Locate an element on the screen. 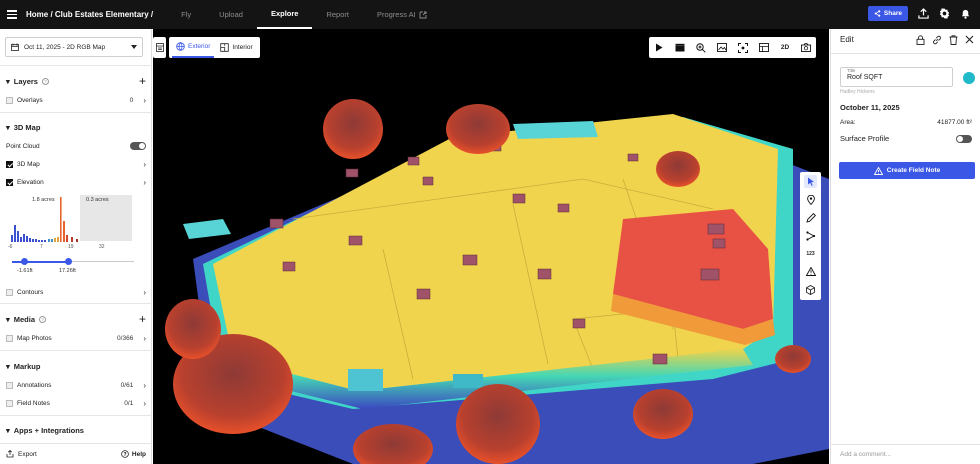 The image size is (980, 464). elevation-row: Elevation › is located at coordinates (76, 182).